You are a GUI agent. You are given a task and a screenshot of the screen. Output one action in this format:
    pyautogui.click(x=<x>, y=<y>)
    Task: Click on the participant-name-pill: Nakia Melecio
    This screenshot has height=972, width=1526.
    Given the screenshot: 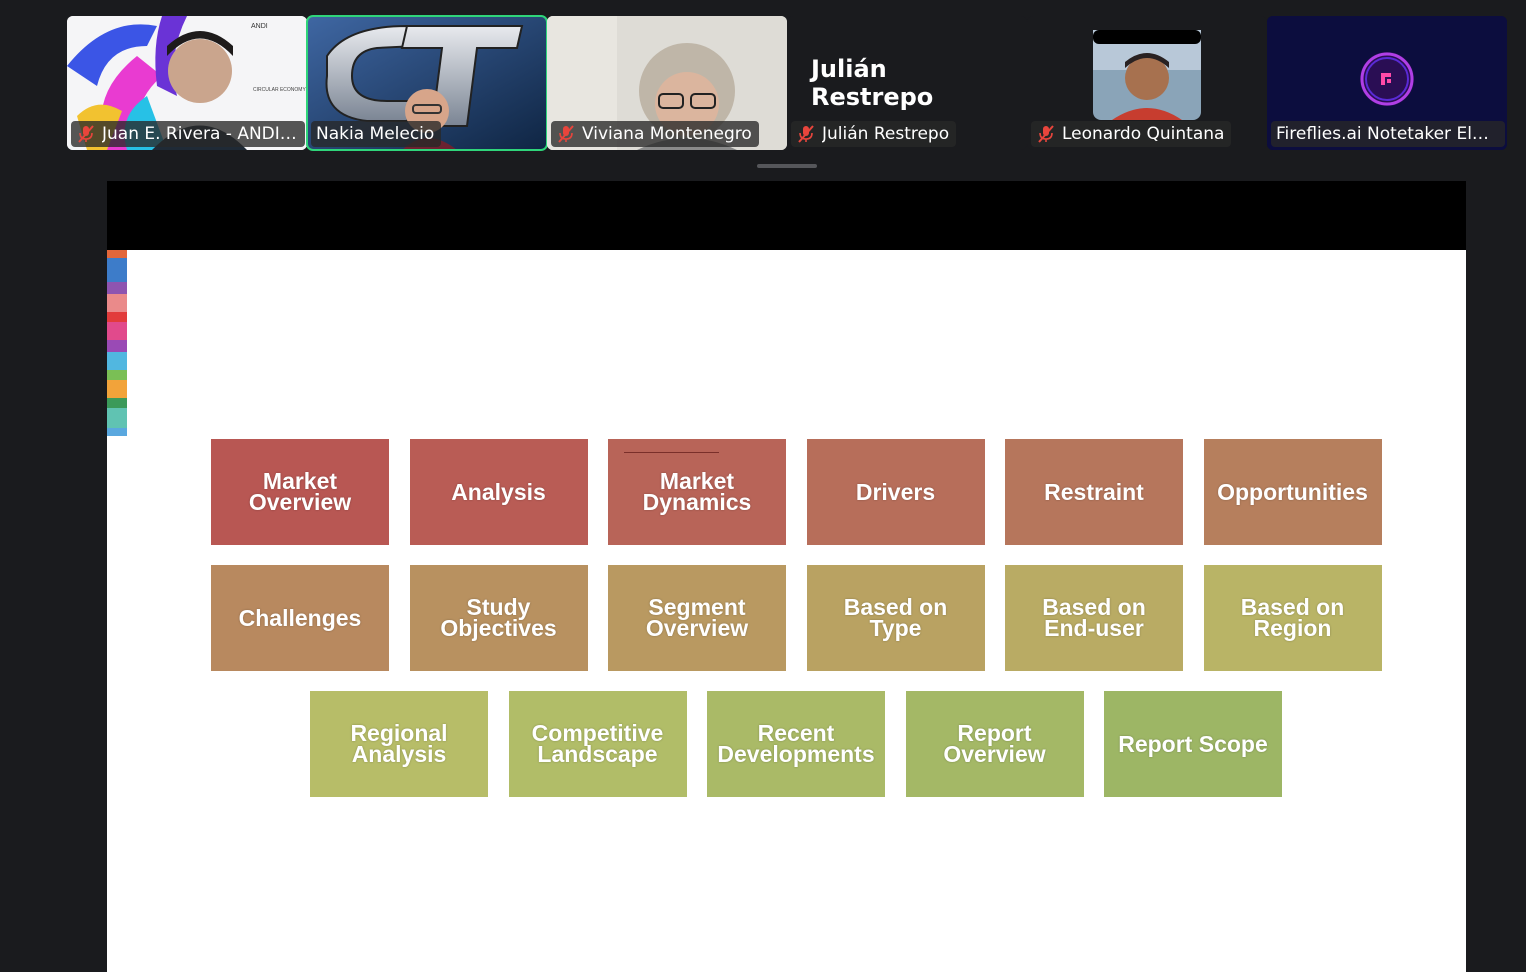 What is the action you would take?
    pyautogui.click(x=376, y=134)
    